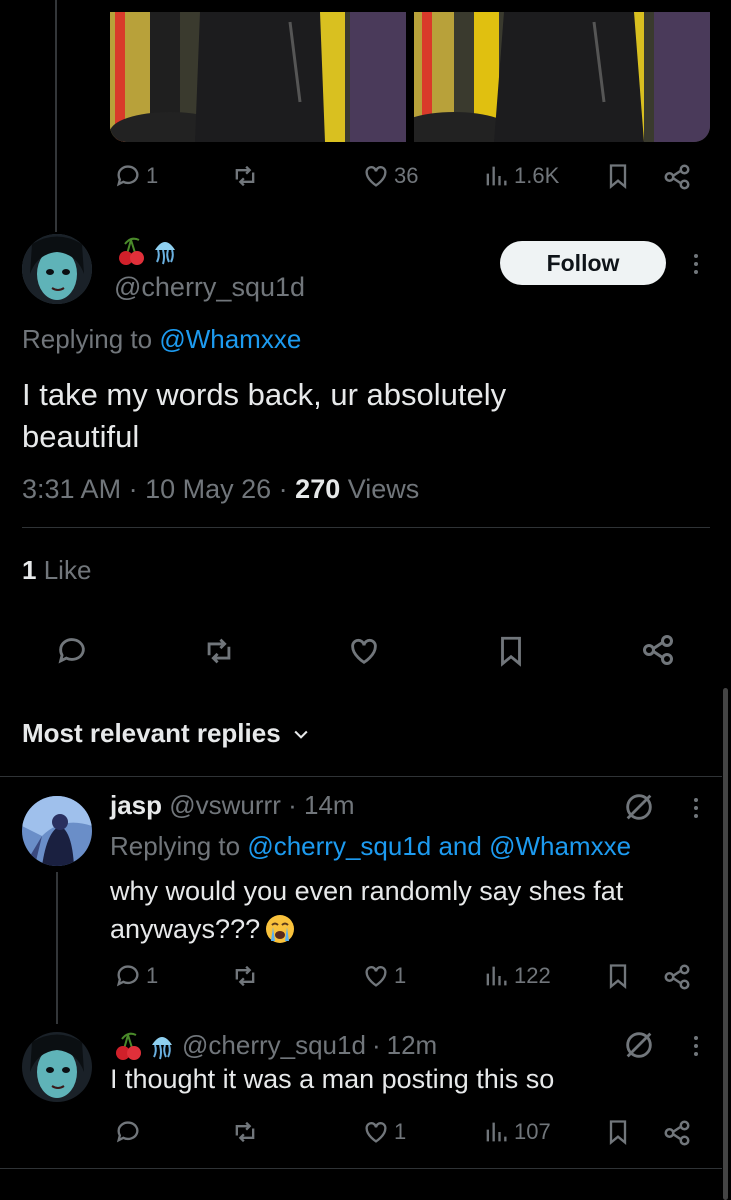 This screenshot has width=731, height=1200. What do you see at coordinates (329, 805) in the screenshot?
I see `time: 14m` at bounding box center [329, 805].